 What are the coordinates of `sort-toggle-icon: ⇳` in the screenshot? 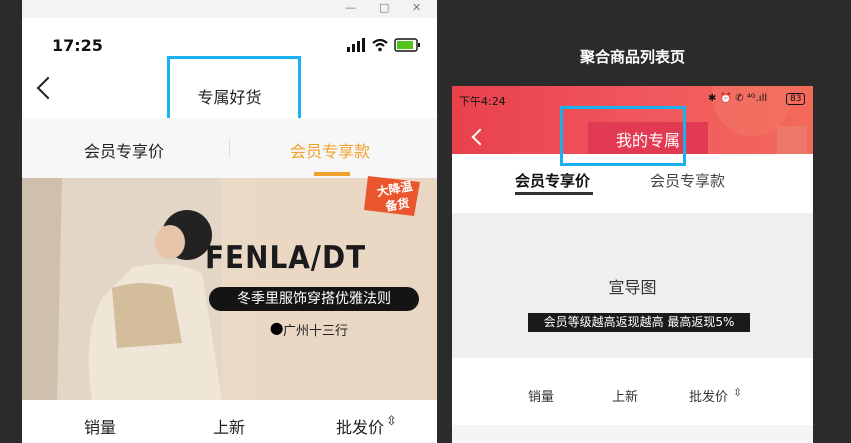 It's located at (391, 421).